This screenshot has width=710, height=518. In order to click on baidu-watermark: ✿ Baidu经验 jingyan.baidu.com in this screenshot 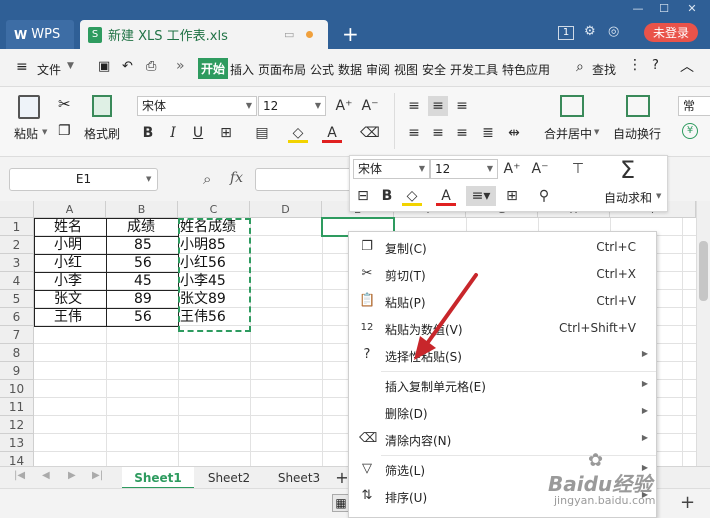, I will do `click(623, 475)`.